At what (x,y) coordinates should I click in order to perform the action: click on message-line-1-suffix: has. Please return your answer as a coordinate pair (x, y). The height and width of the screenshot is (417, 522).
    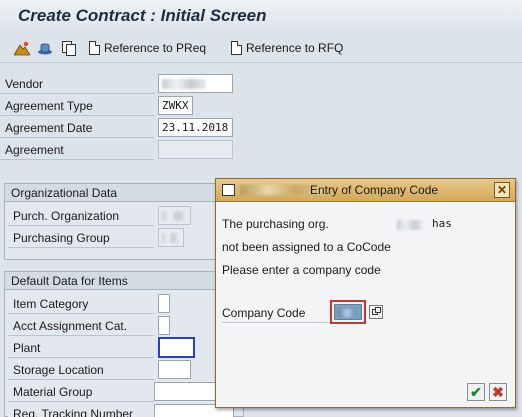
    Looking at the image, I should click on (442, 223).